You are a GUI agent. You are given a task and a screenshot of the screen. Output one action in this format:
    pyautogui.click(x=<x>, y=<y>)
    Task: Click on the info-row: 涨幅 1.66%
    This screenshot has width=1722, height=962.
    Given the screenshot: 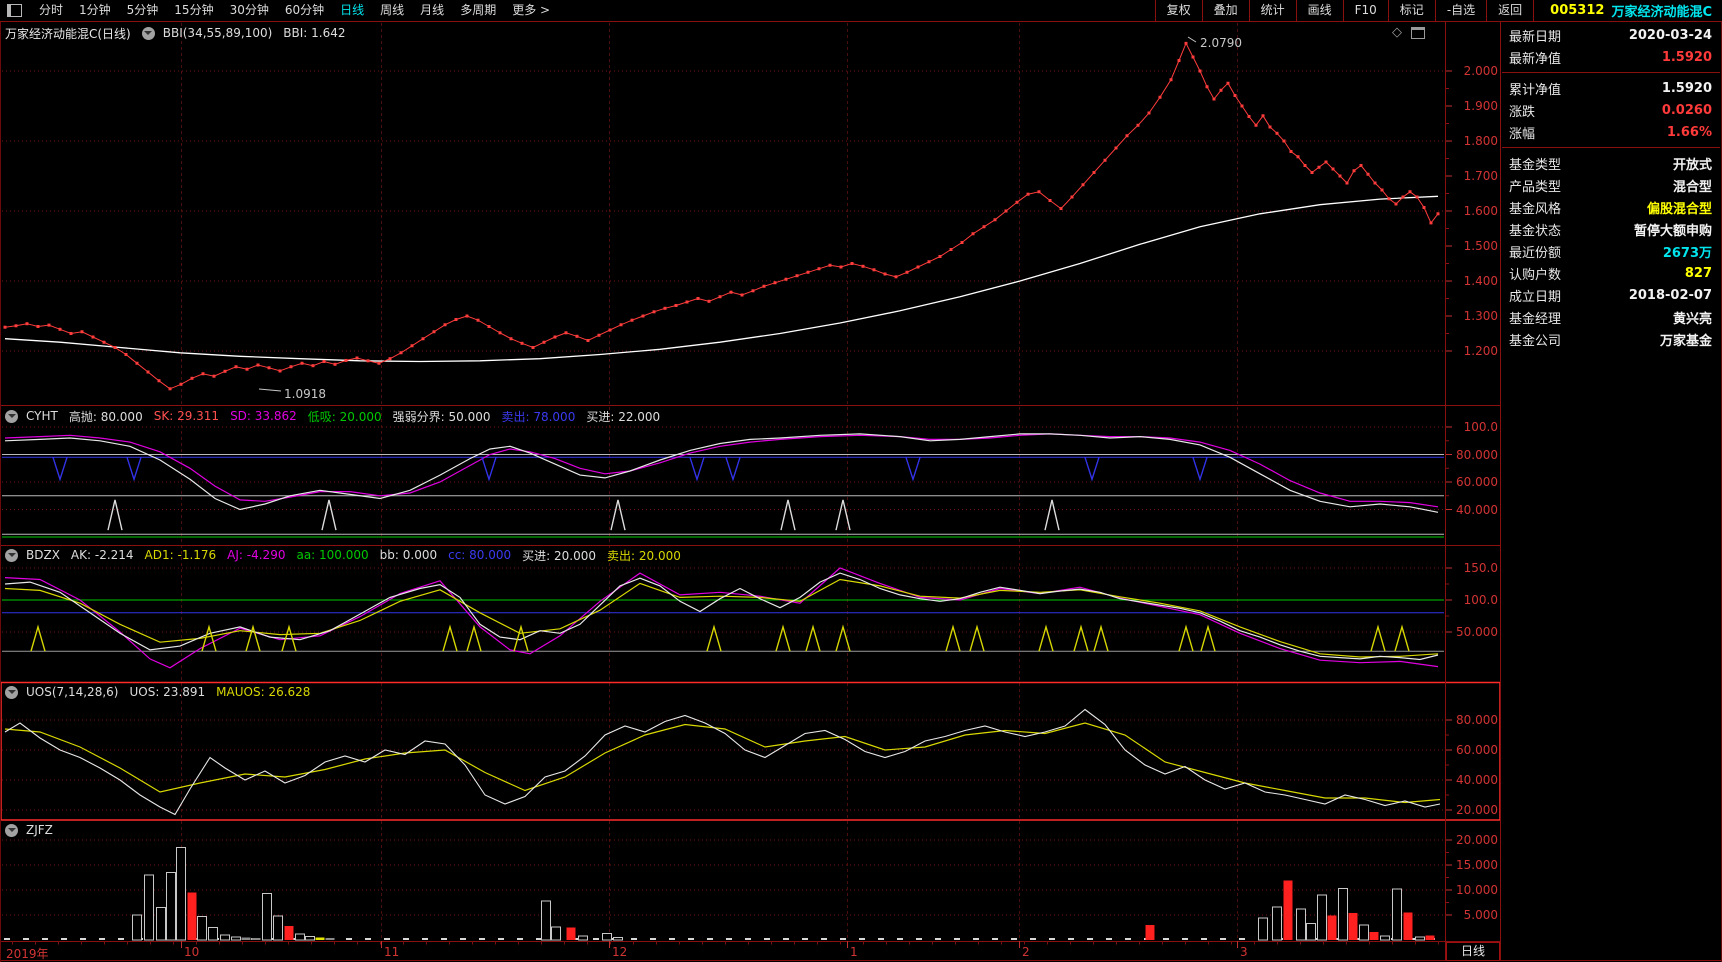 What is the action you would take?
    pyautogui.click(x=1611, y=132)
    